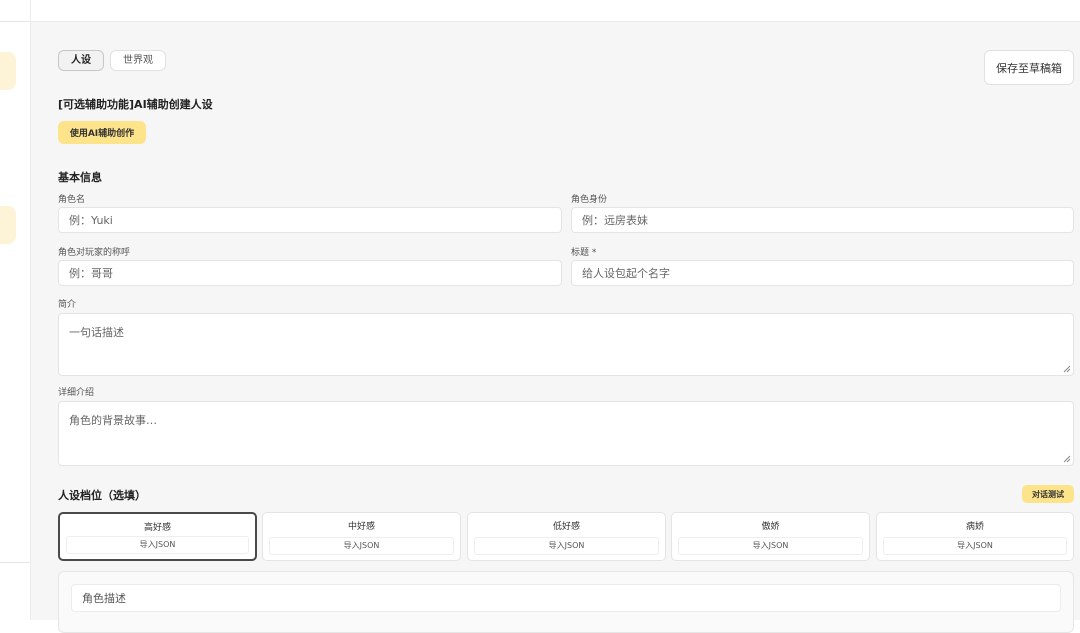 This screenshot has width=1080, height=633. Describe the element at coordinates (555, 11) in the screenshot. I see `top-bar` at that location.